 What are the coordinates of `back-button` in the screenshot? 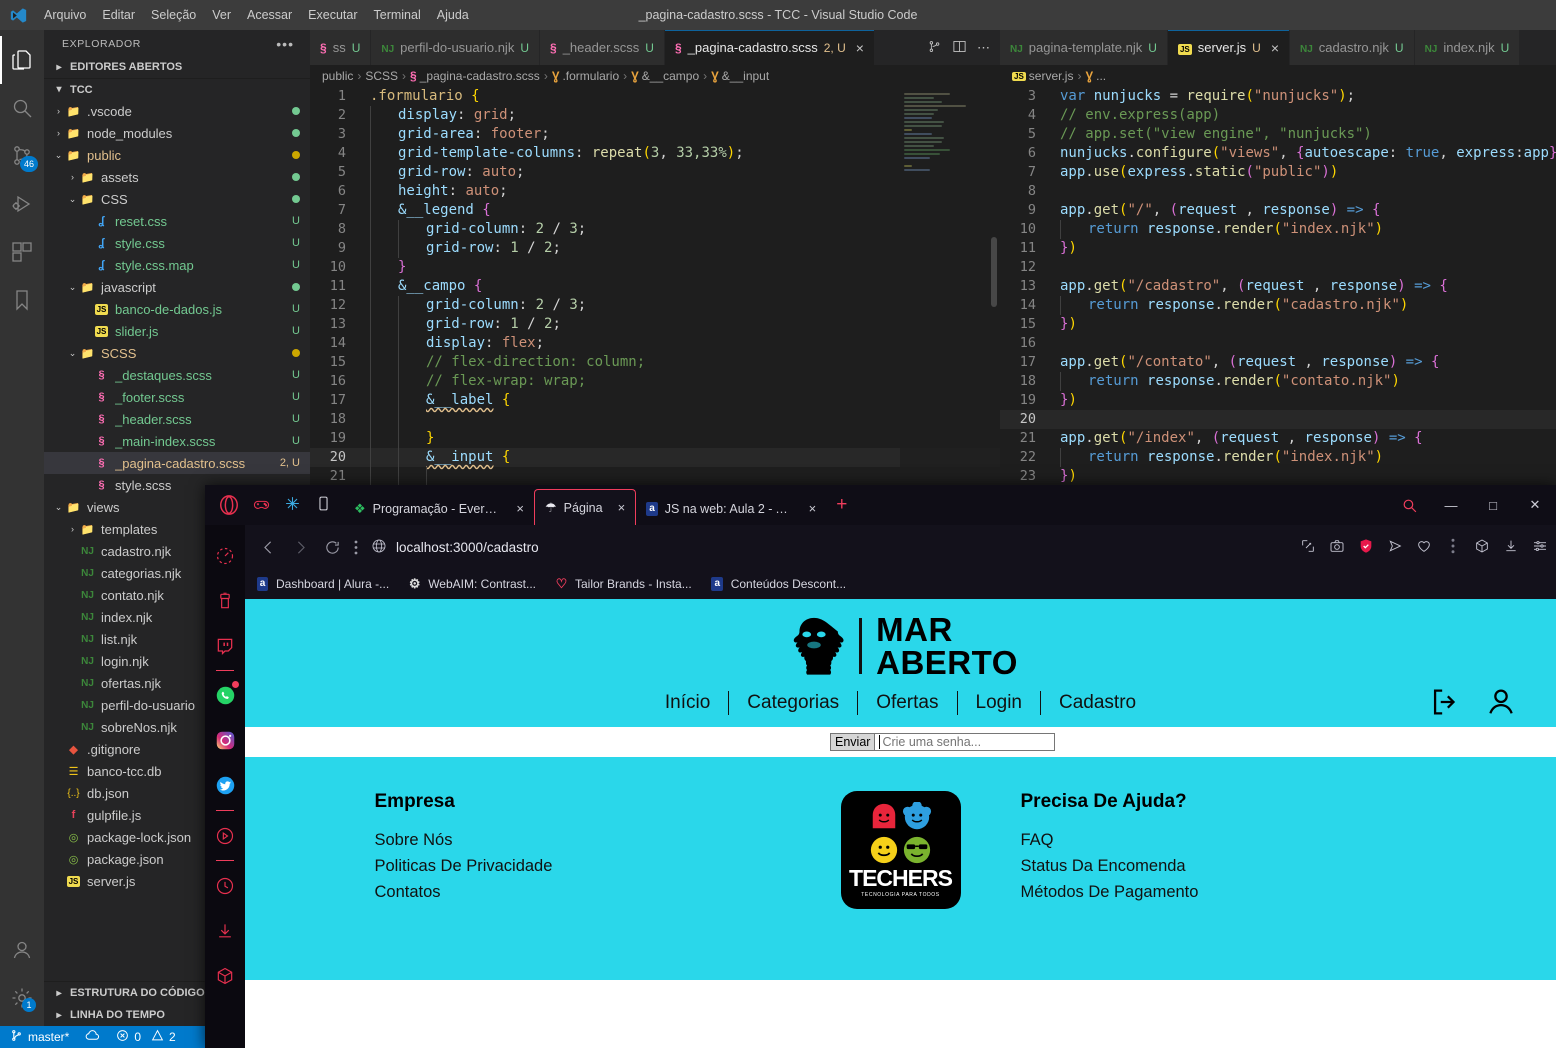 It's located at (268, 547).